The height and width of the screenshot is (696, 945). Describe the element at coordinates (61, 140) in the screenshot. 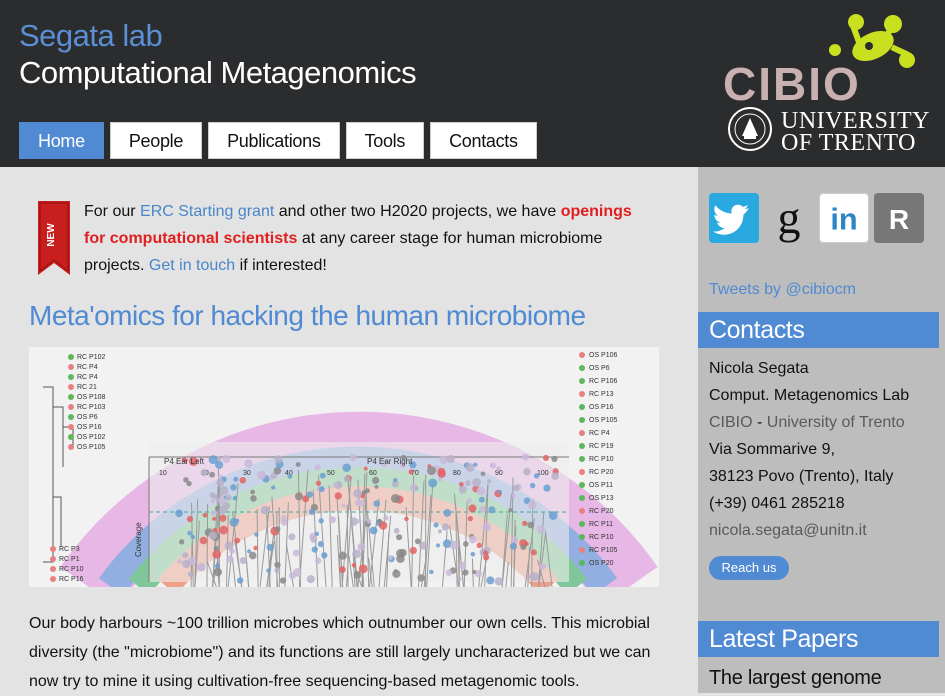

I see `nav-home: Home` at that location.